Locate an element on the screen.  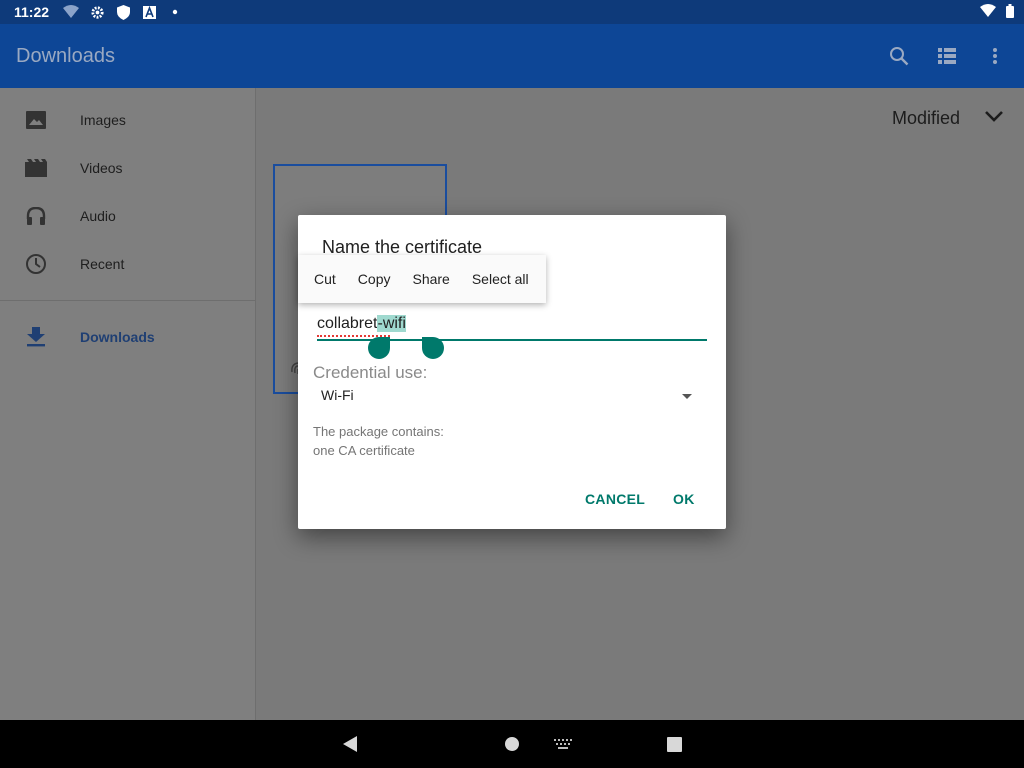
sort-control: Modified is located at coordinates (948, 118).